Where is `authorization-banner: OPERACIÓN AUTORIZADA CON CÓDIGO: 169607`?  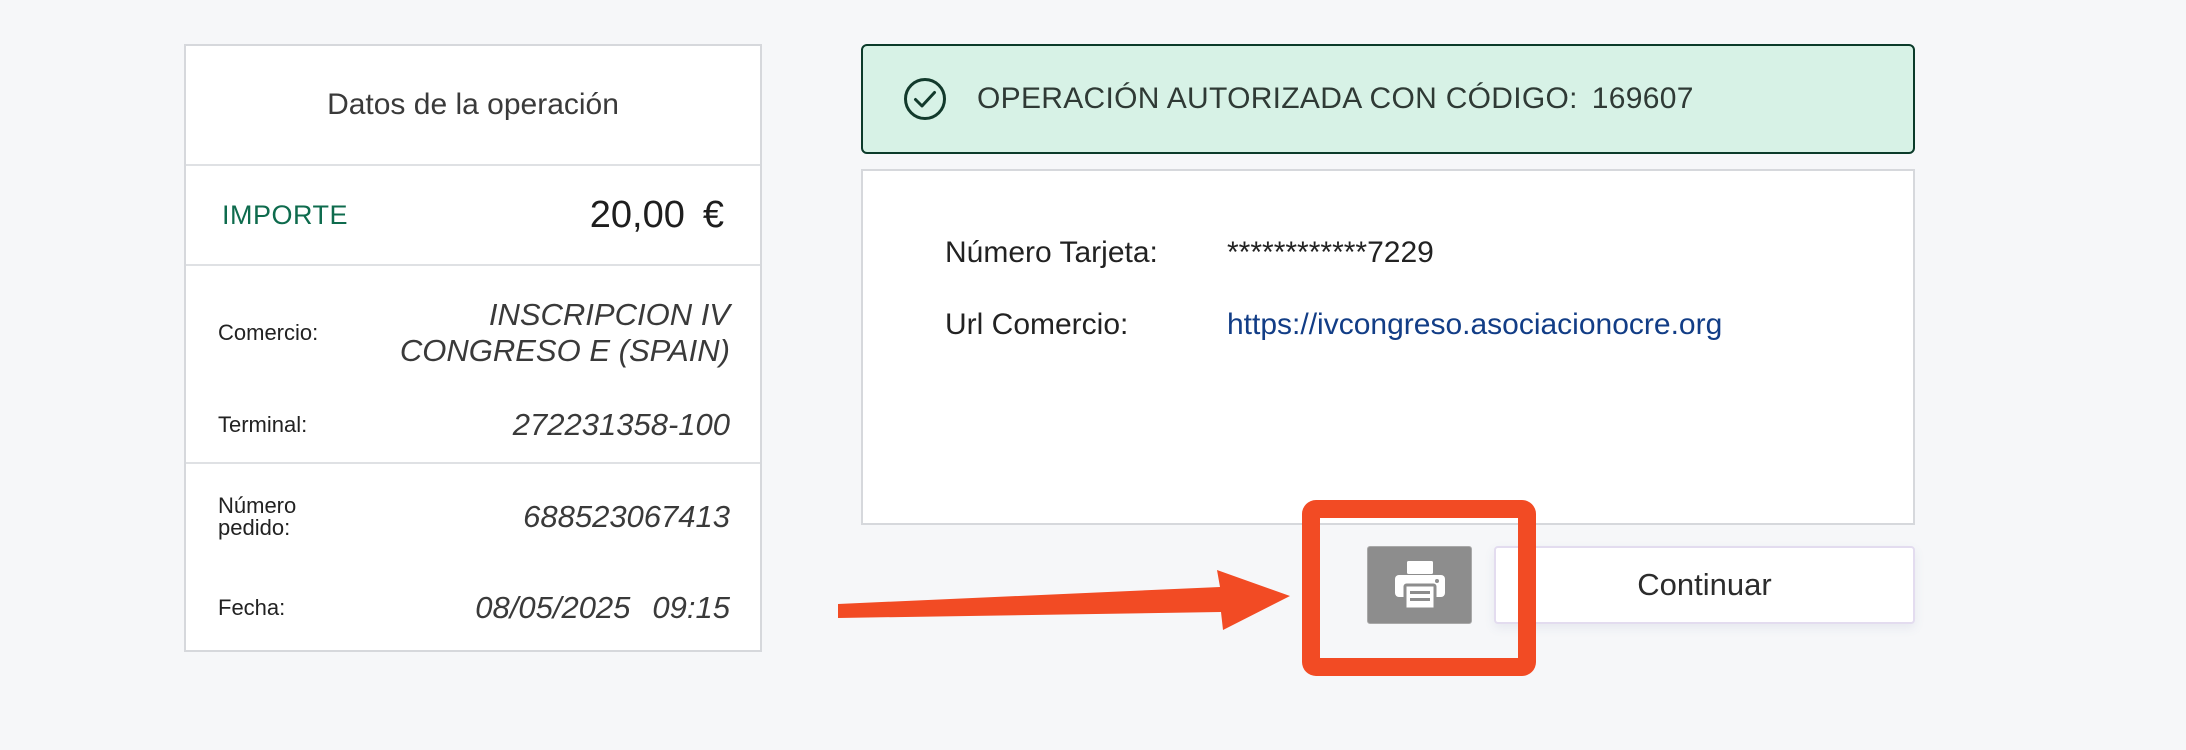
authorization-banner: OPERACIÓN AUTORIZADA CON CÓDIGO: 169607 is located at coordinates (1388, 99).